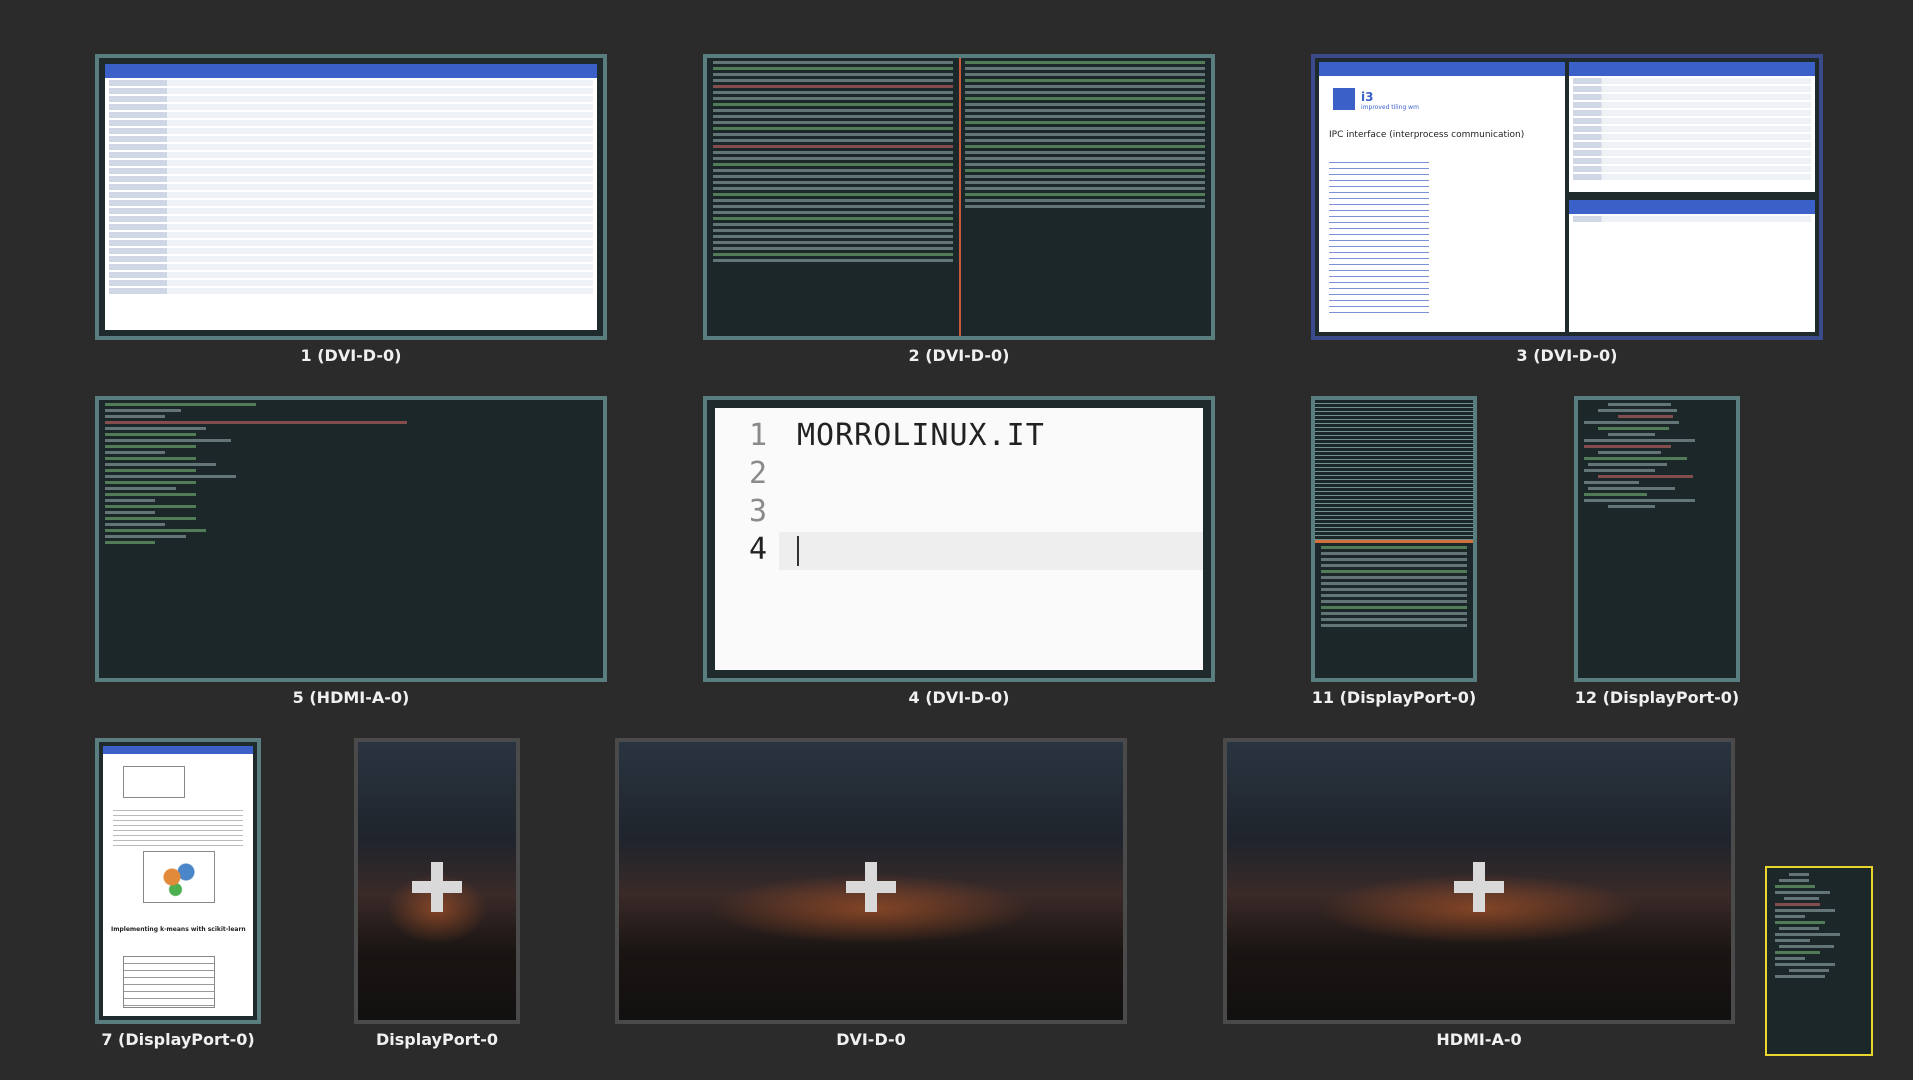  What do you see at coordinates (1085, 197) in the screenshot?
I see `terminal-pane-right` at bounding box center [1085, 197].